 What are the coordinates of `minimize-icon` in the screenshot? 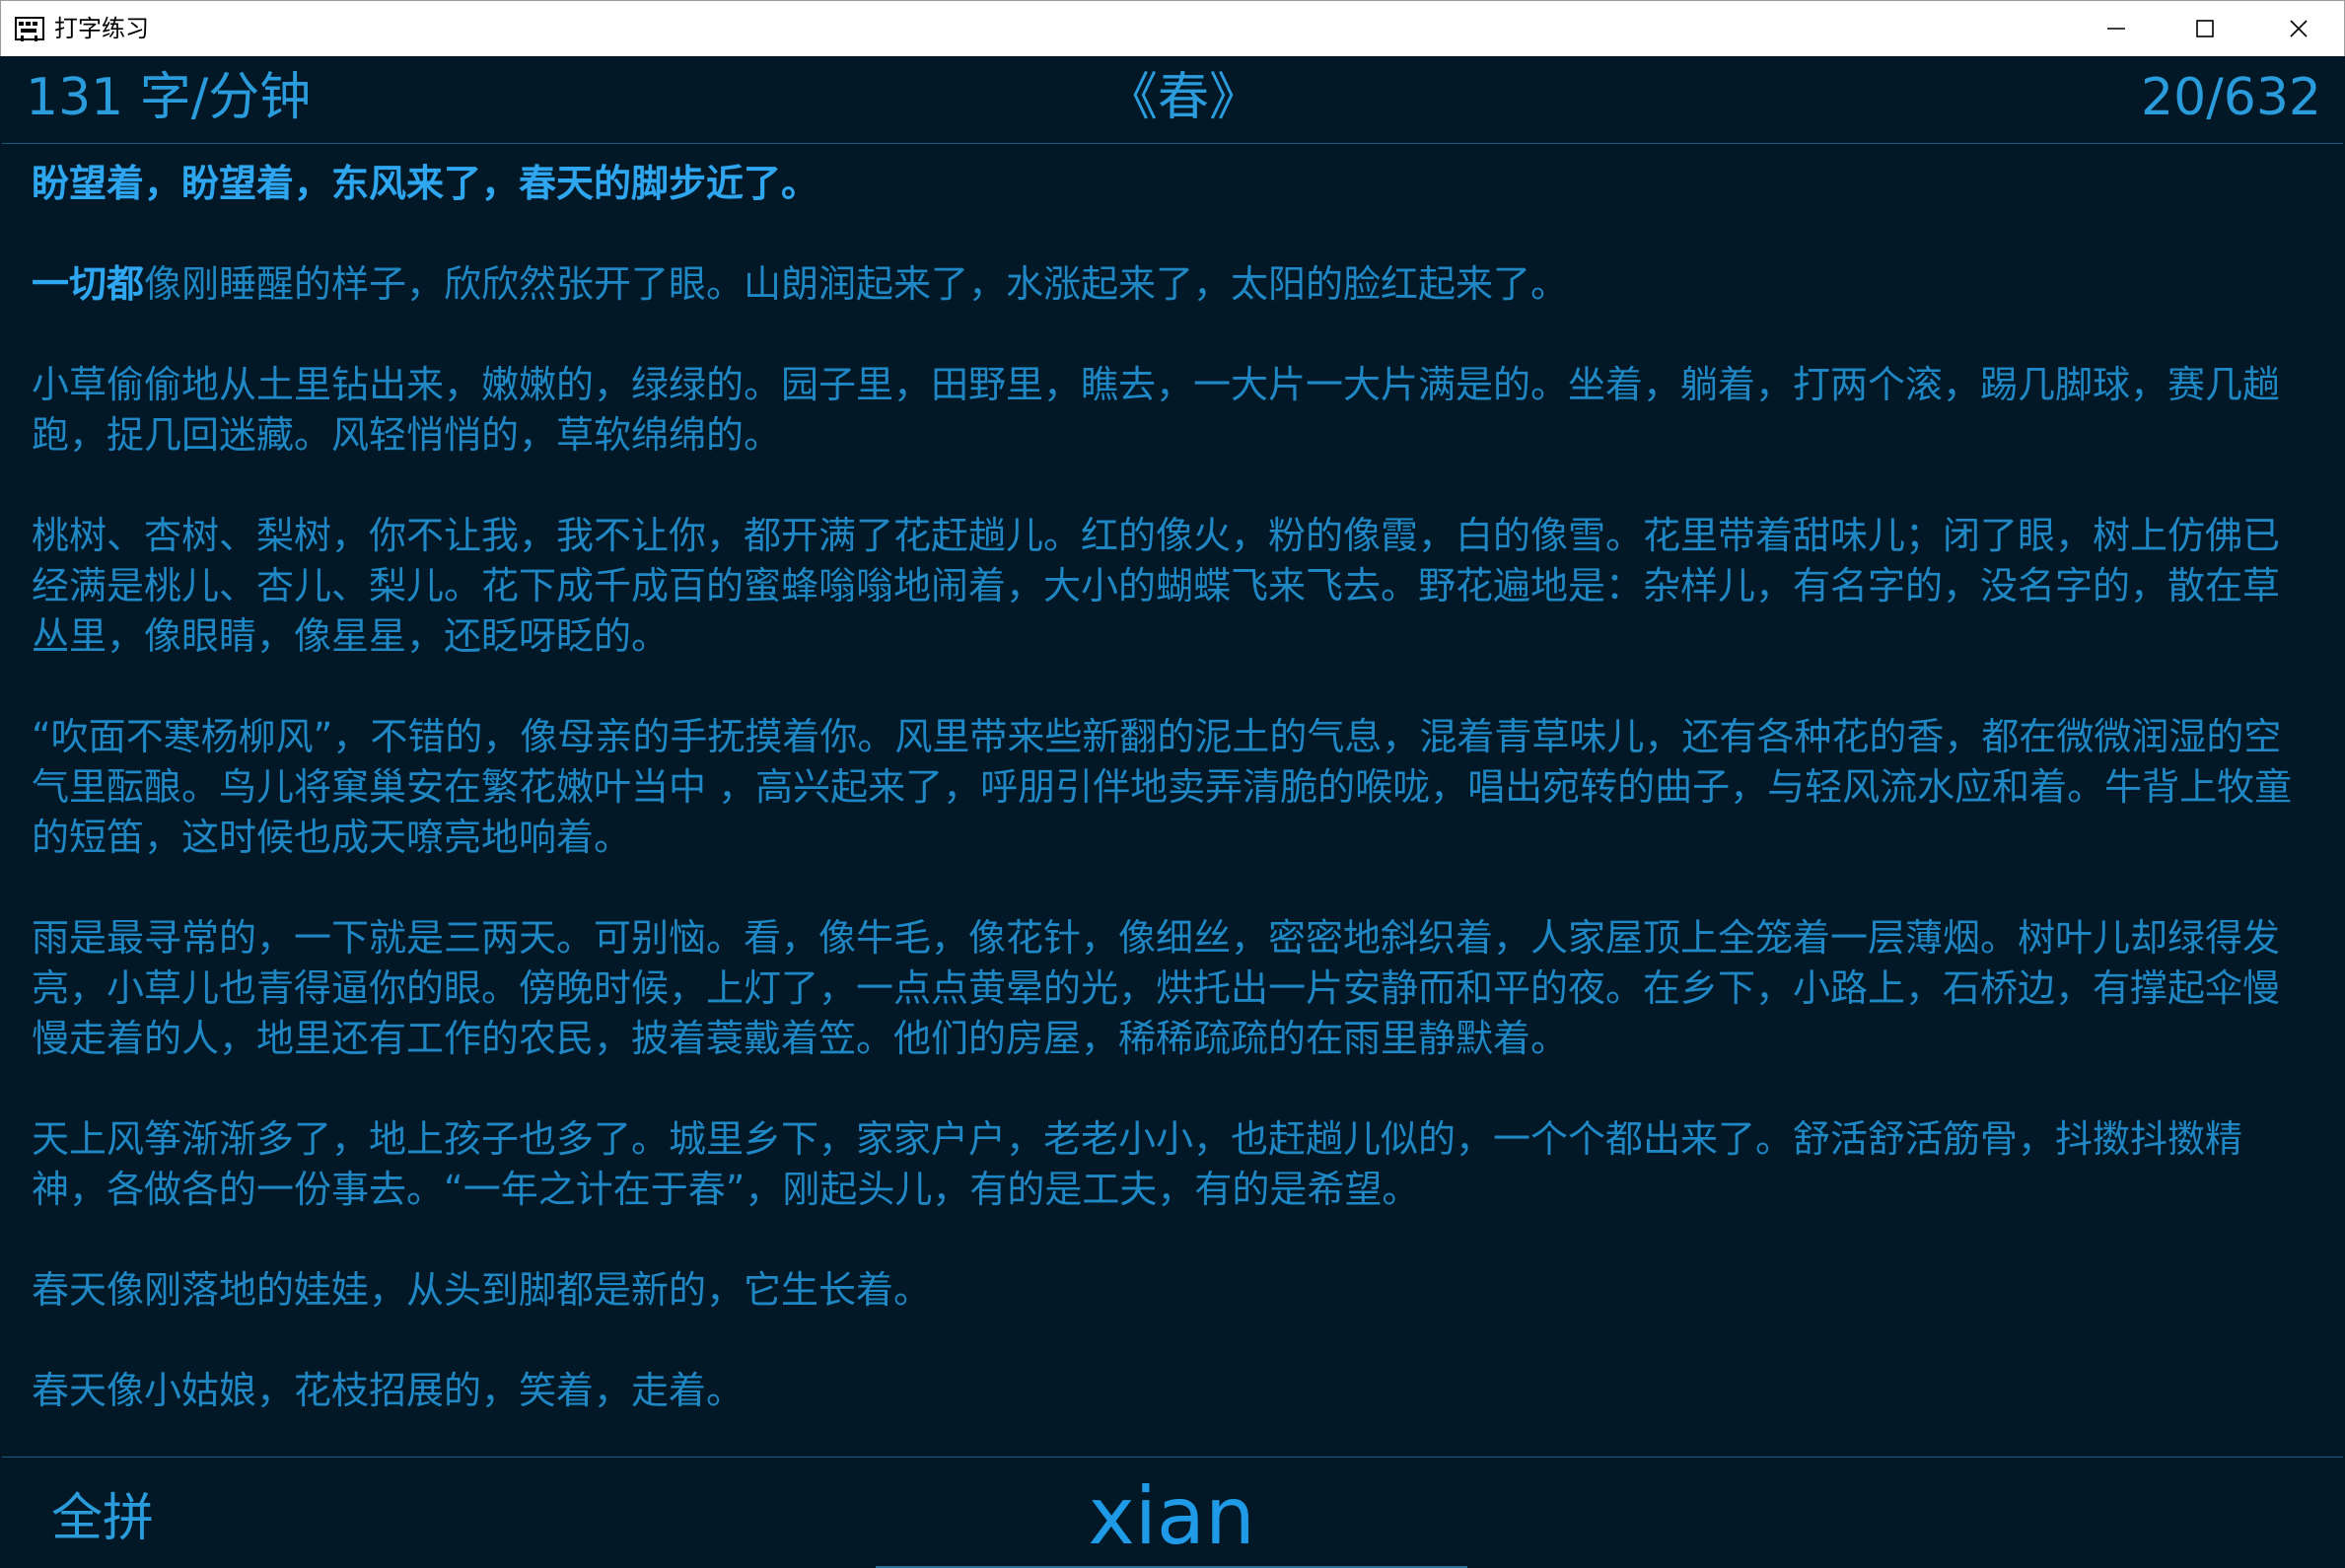 It's located at (2116, 29).